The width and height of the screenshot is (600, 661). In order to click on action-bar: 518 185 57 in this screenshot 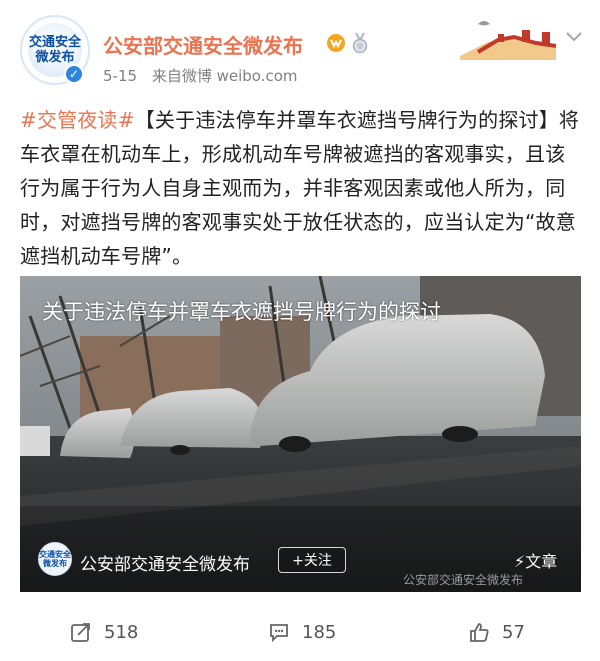, I will do `click(300, 632)`.